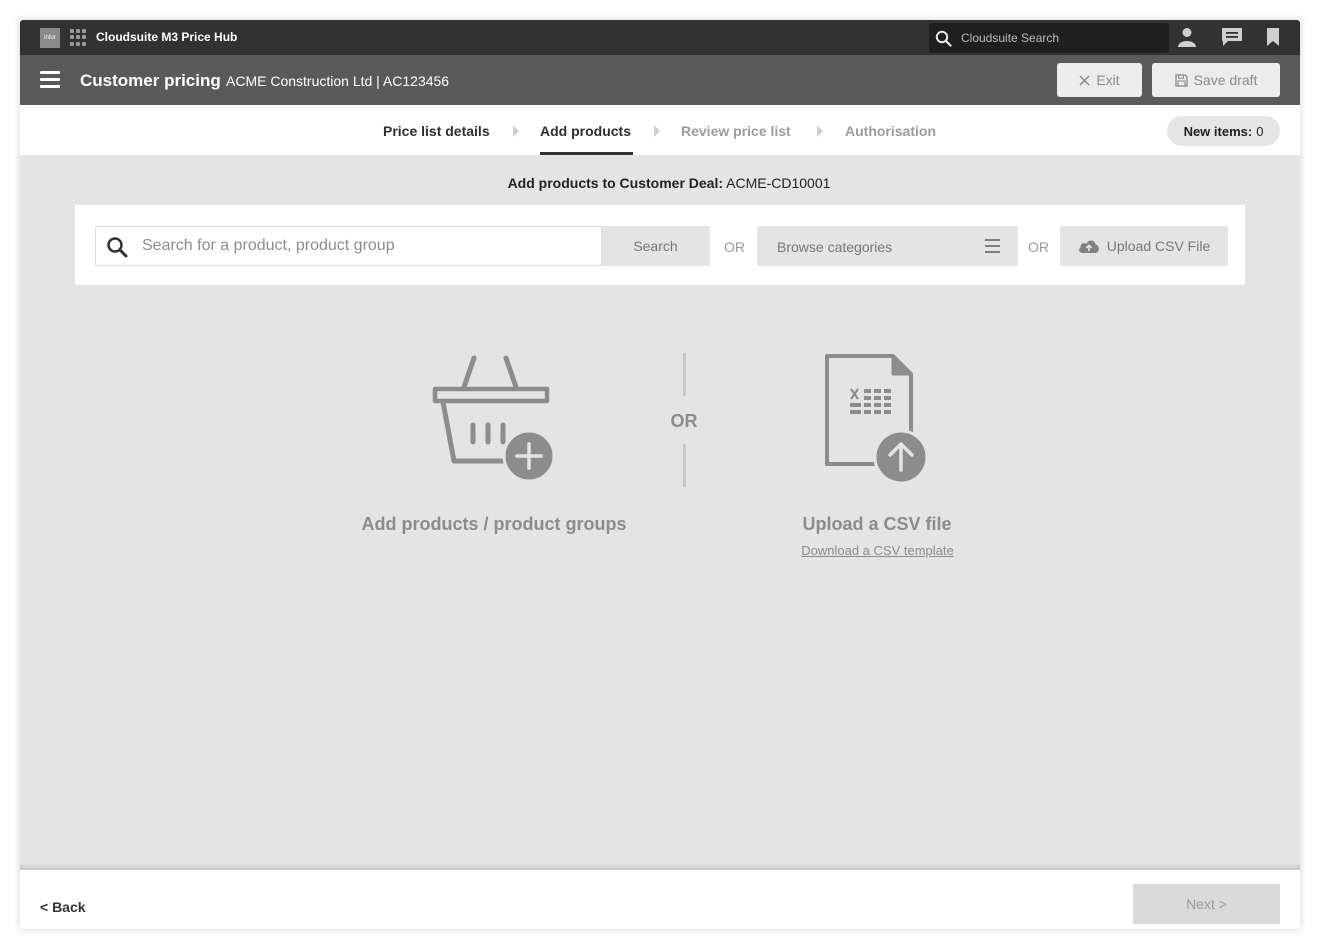 The width and height of the screenshot is (1320, 949). What do you see at coordinates (778, 183) in the screenshot?
I see `deal-id: ACME-CD10001` at bounding box center [778, 183].